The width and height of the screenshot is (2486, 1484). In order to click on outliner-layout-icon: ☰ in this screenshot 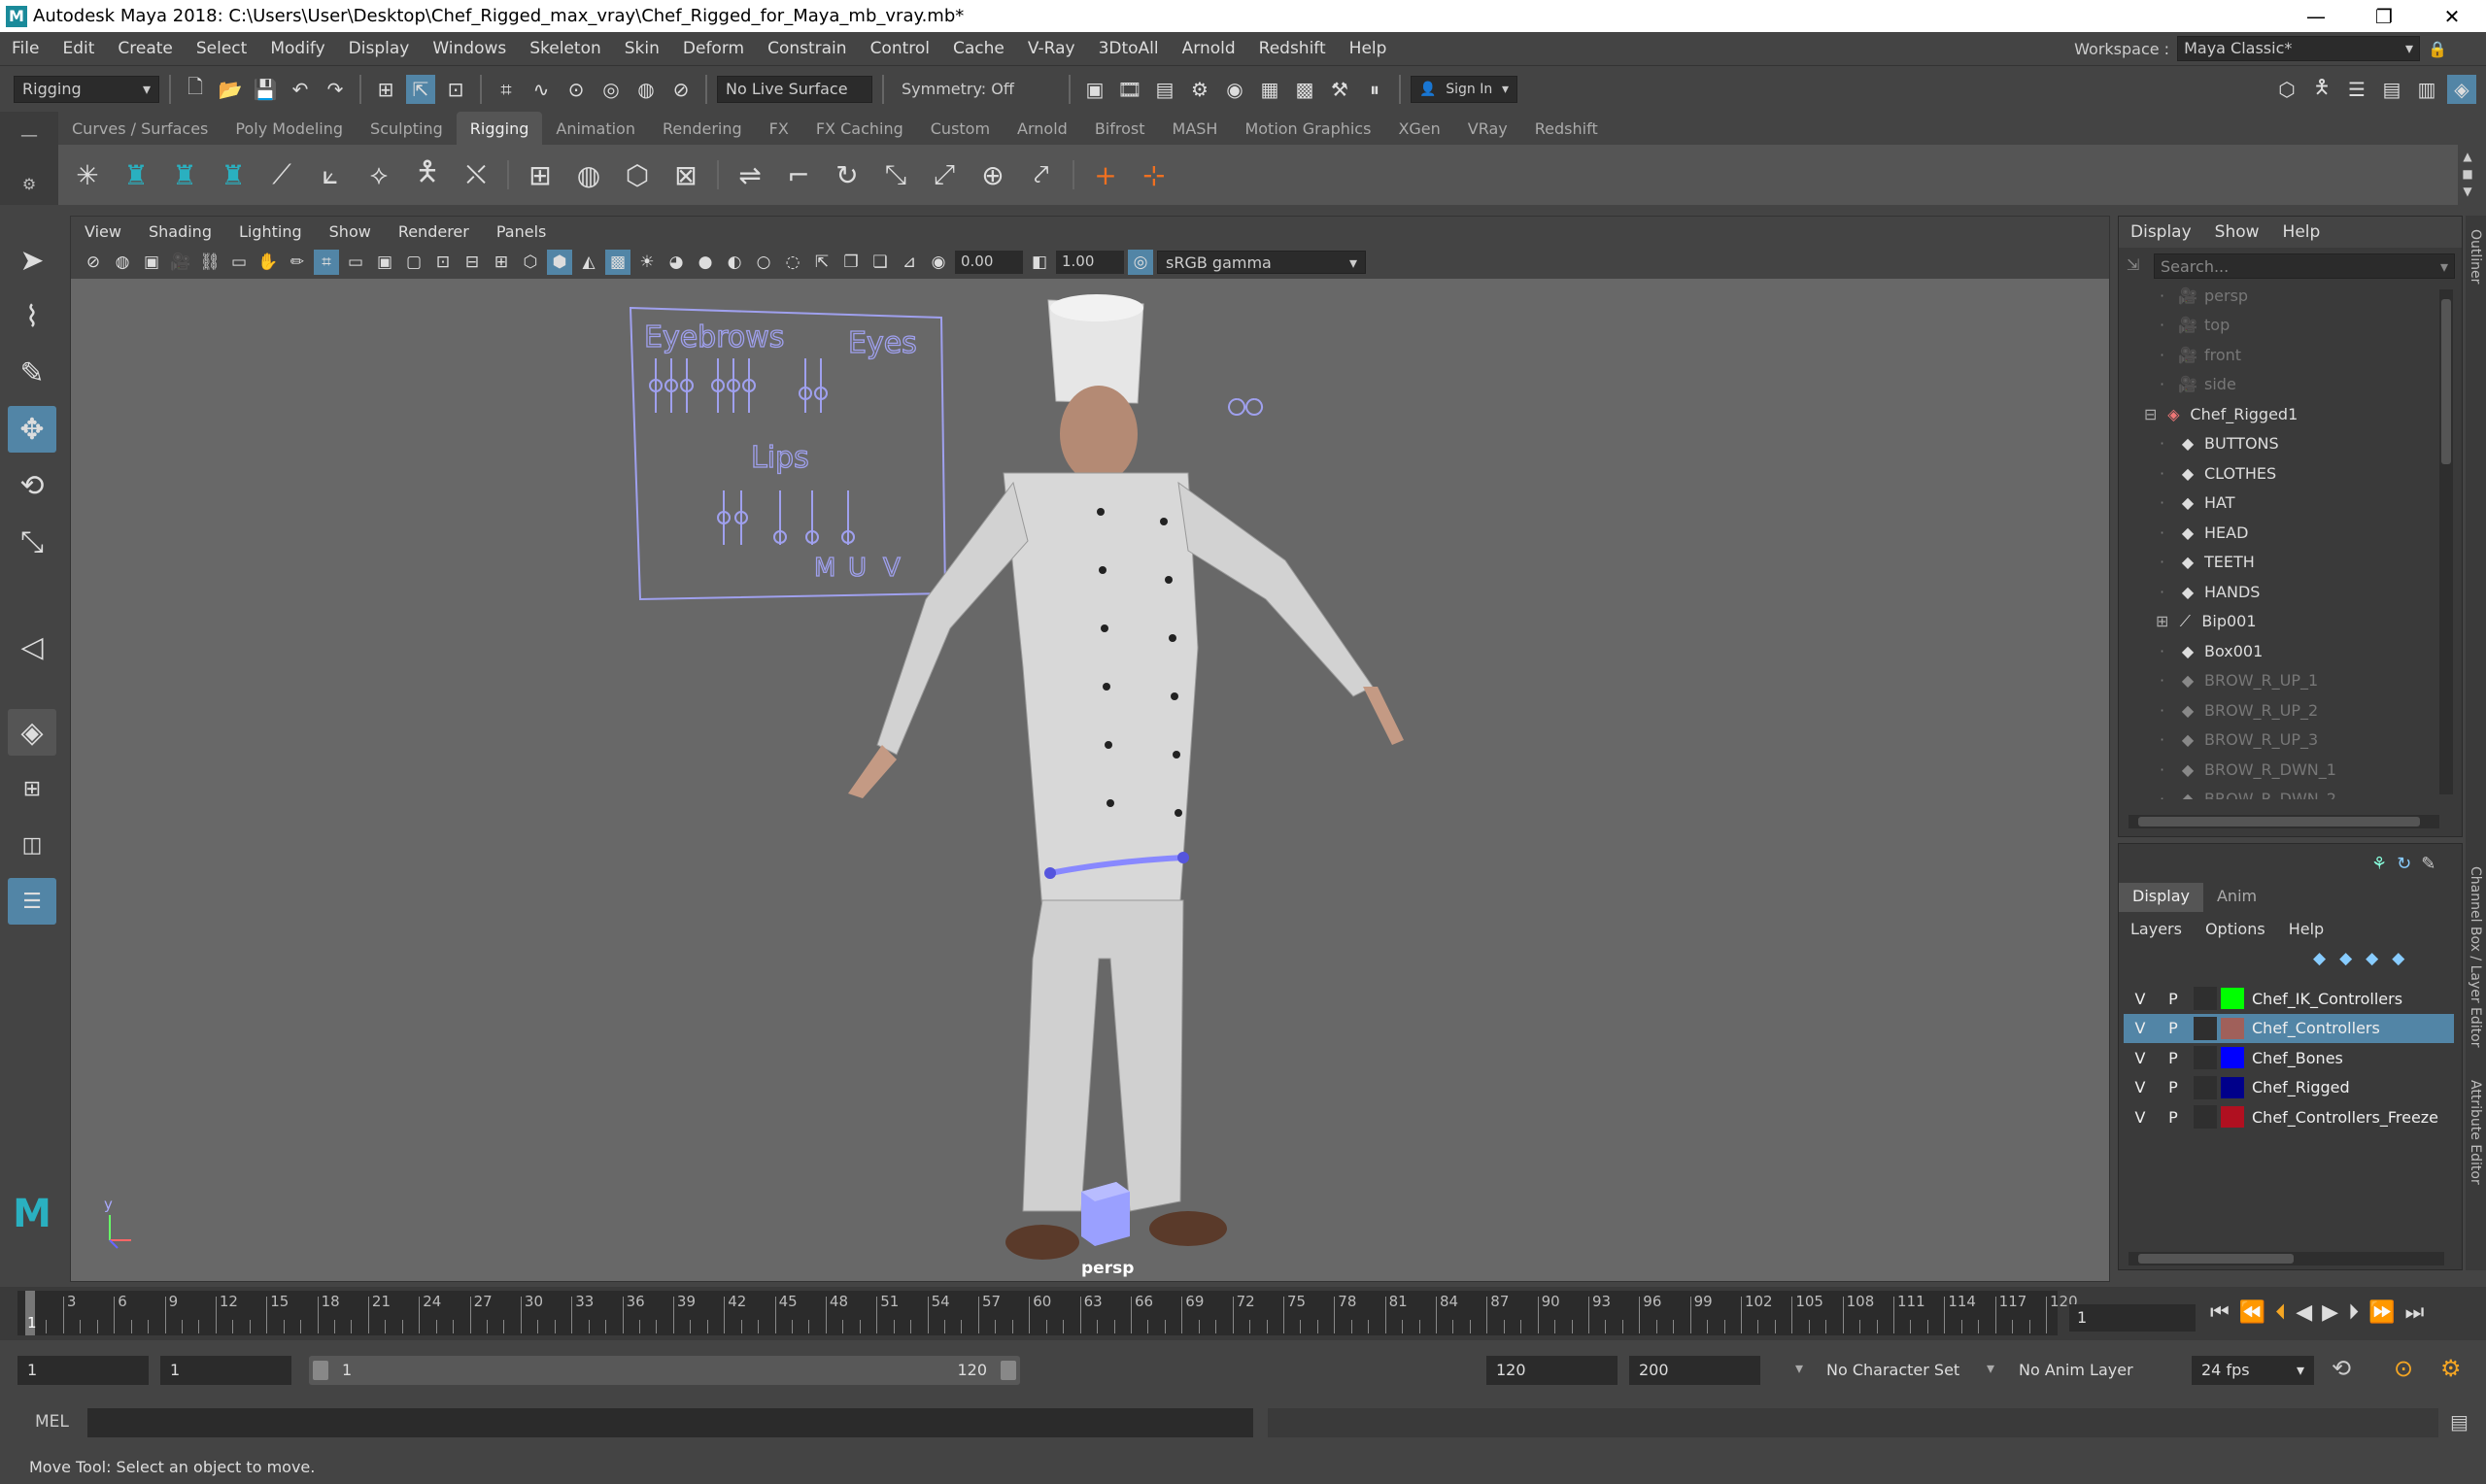, I will do `click(32, 901)`.